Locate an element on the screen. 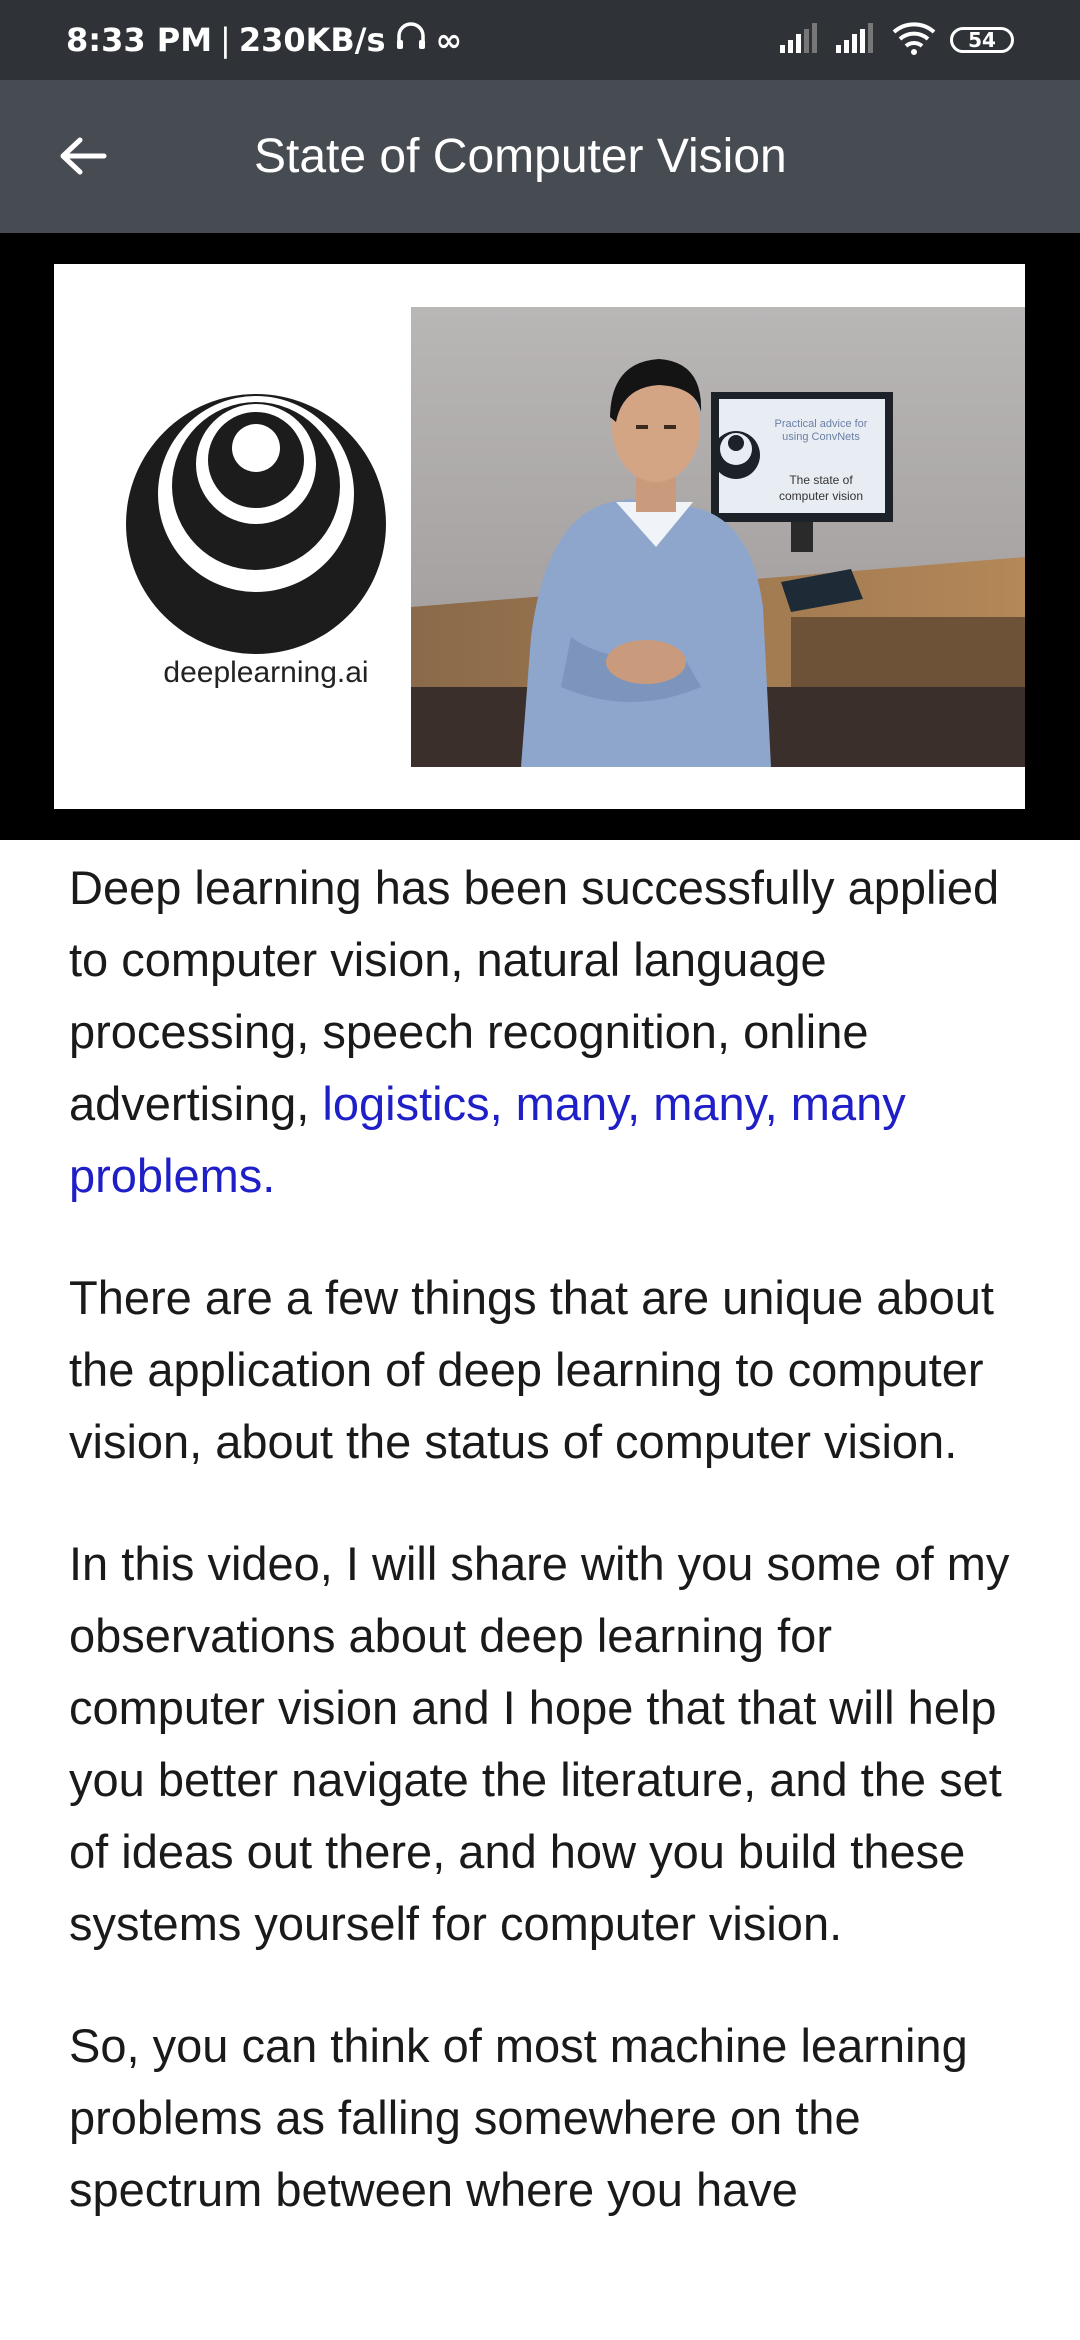 The height and width of the screenshot is (2340, 1080). status-right: 54 is located at coordinates (897, 40).